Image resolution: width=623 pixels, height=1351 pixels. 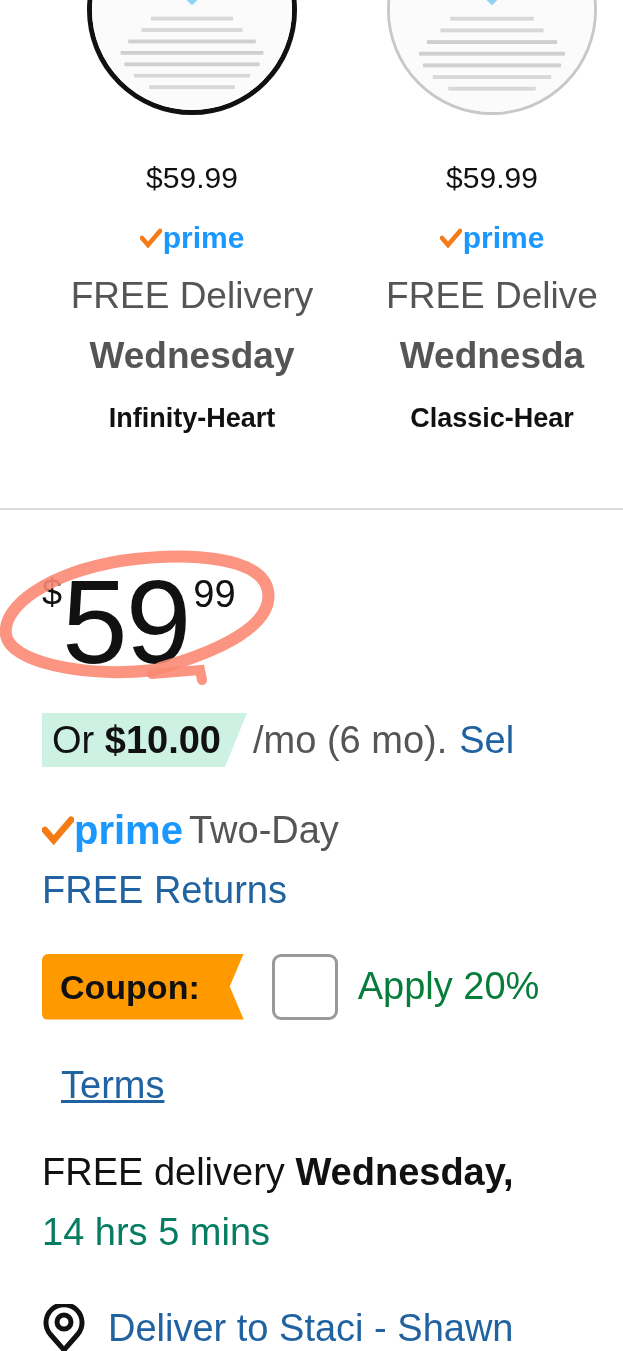 I want to click on delivery-day: Wednesda, so click(x=492, y=356).